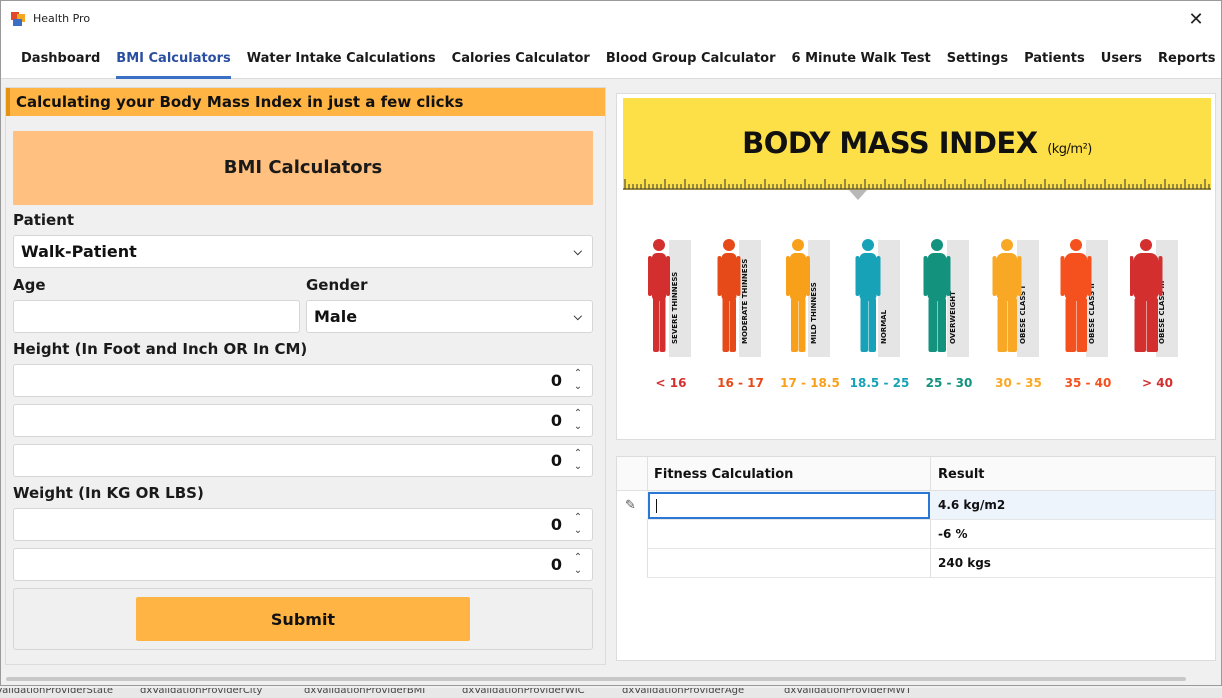  What do you see at coordinates (57, 692) in the screenshot?
I see `tray-component: ValidationProviderState` at bounding box center [57, 692].